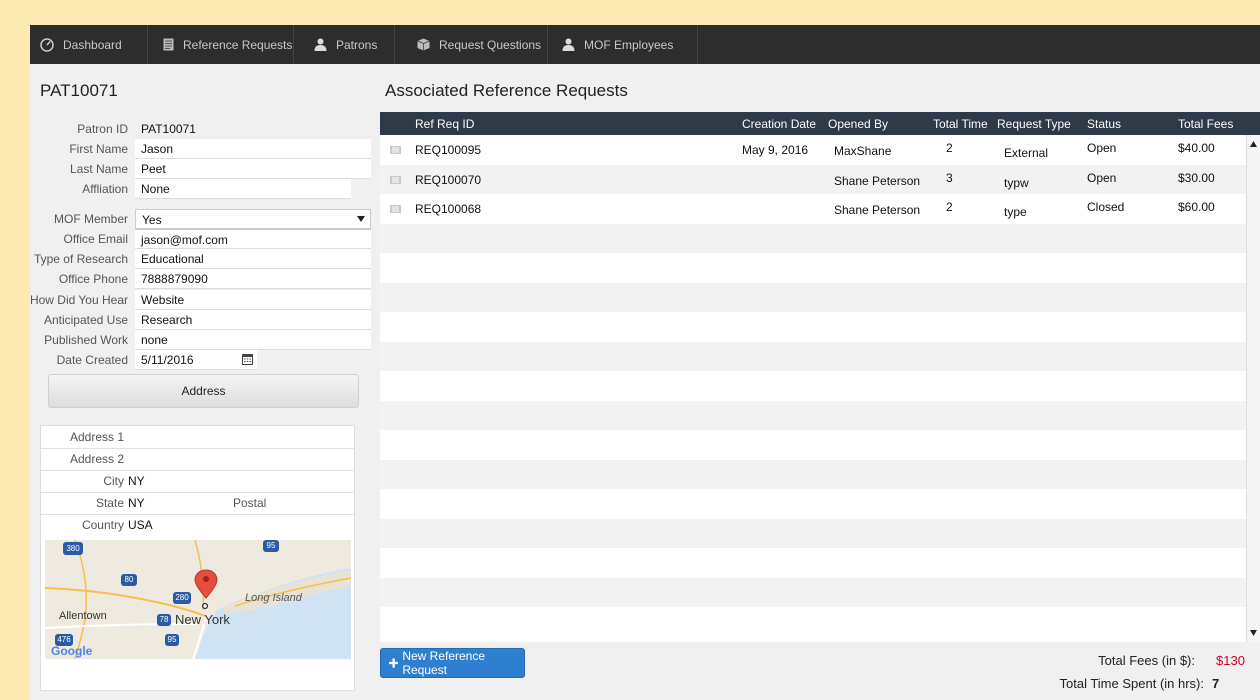 The image size is (1260, 700). I want to click on field-label: Date Created, so click(92, 360).